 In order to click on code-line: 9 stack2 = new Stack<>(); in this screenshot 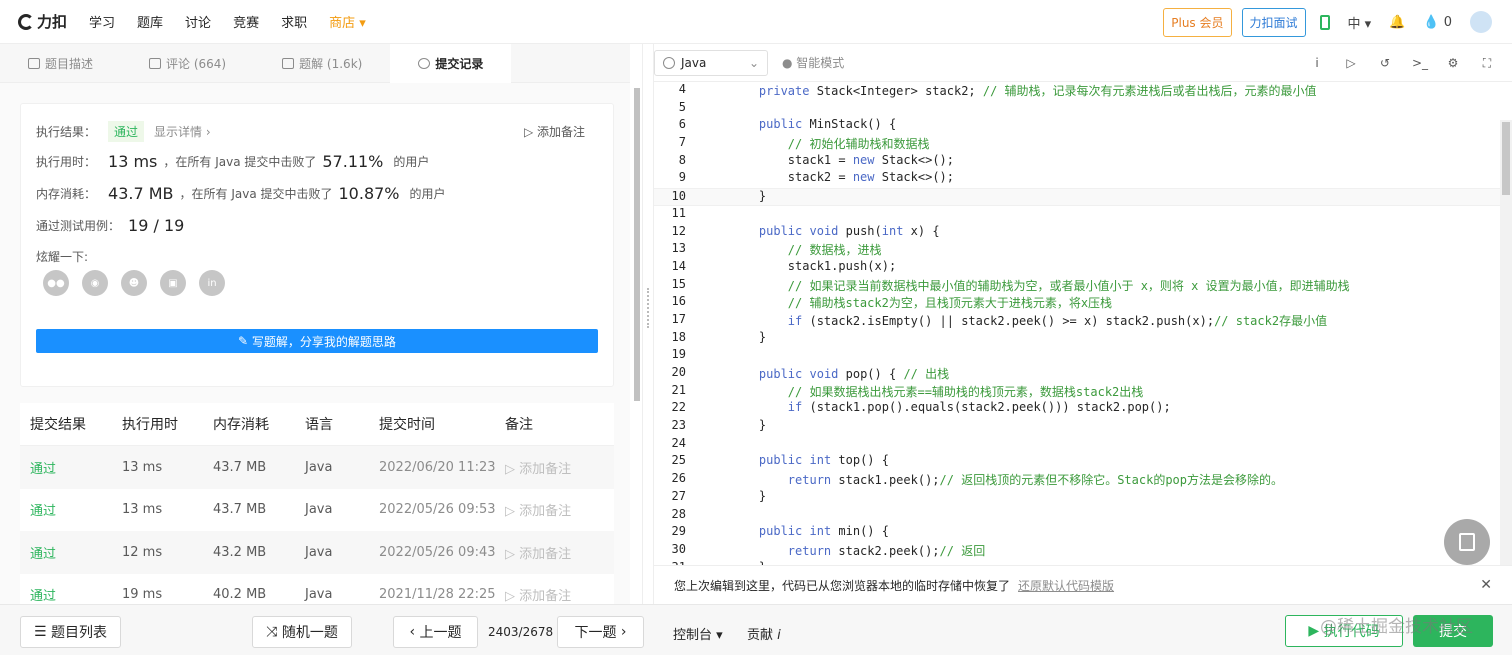, I will do `click(1077, 179)`.